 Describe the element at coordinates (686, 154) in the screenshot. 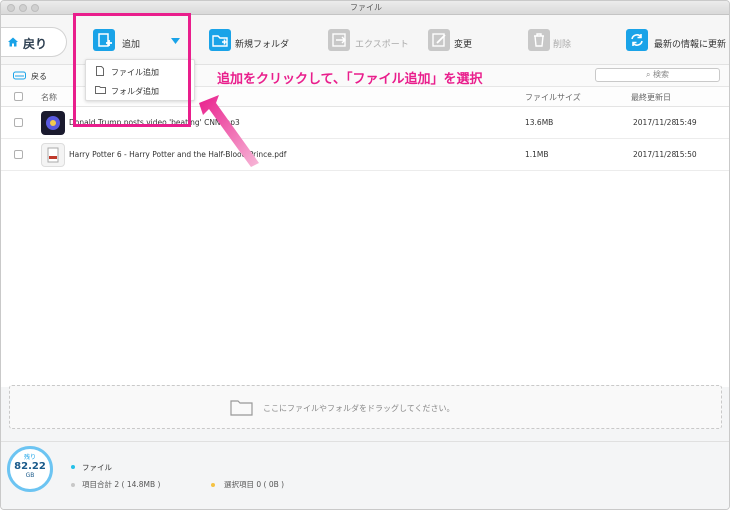

I see `file-time: 15:50` at that location.